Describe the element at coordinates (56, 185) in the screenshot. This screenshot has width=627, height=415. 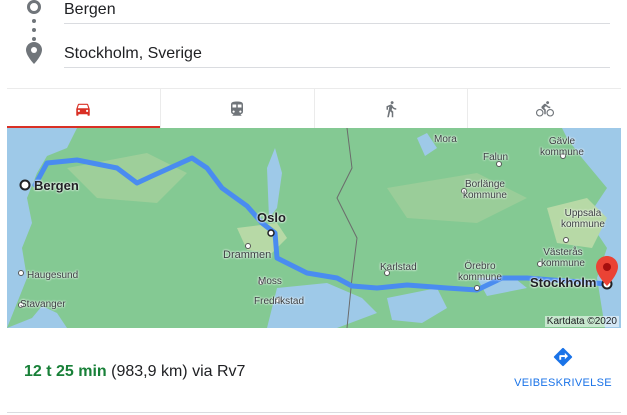
I see `map-label-bergen: Bergen` at that location.